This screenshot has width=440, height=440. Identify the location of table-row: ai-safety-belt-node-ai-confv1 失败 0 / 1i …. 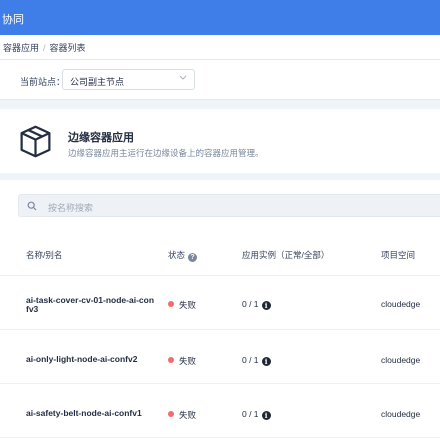
(220, 411).